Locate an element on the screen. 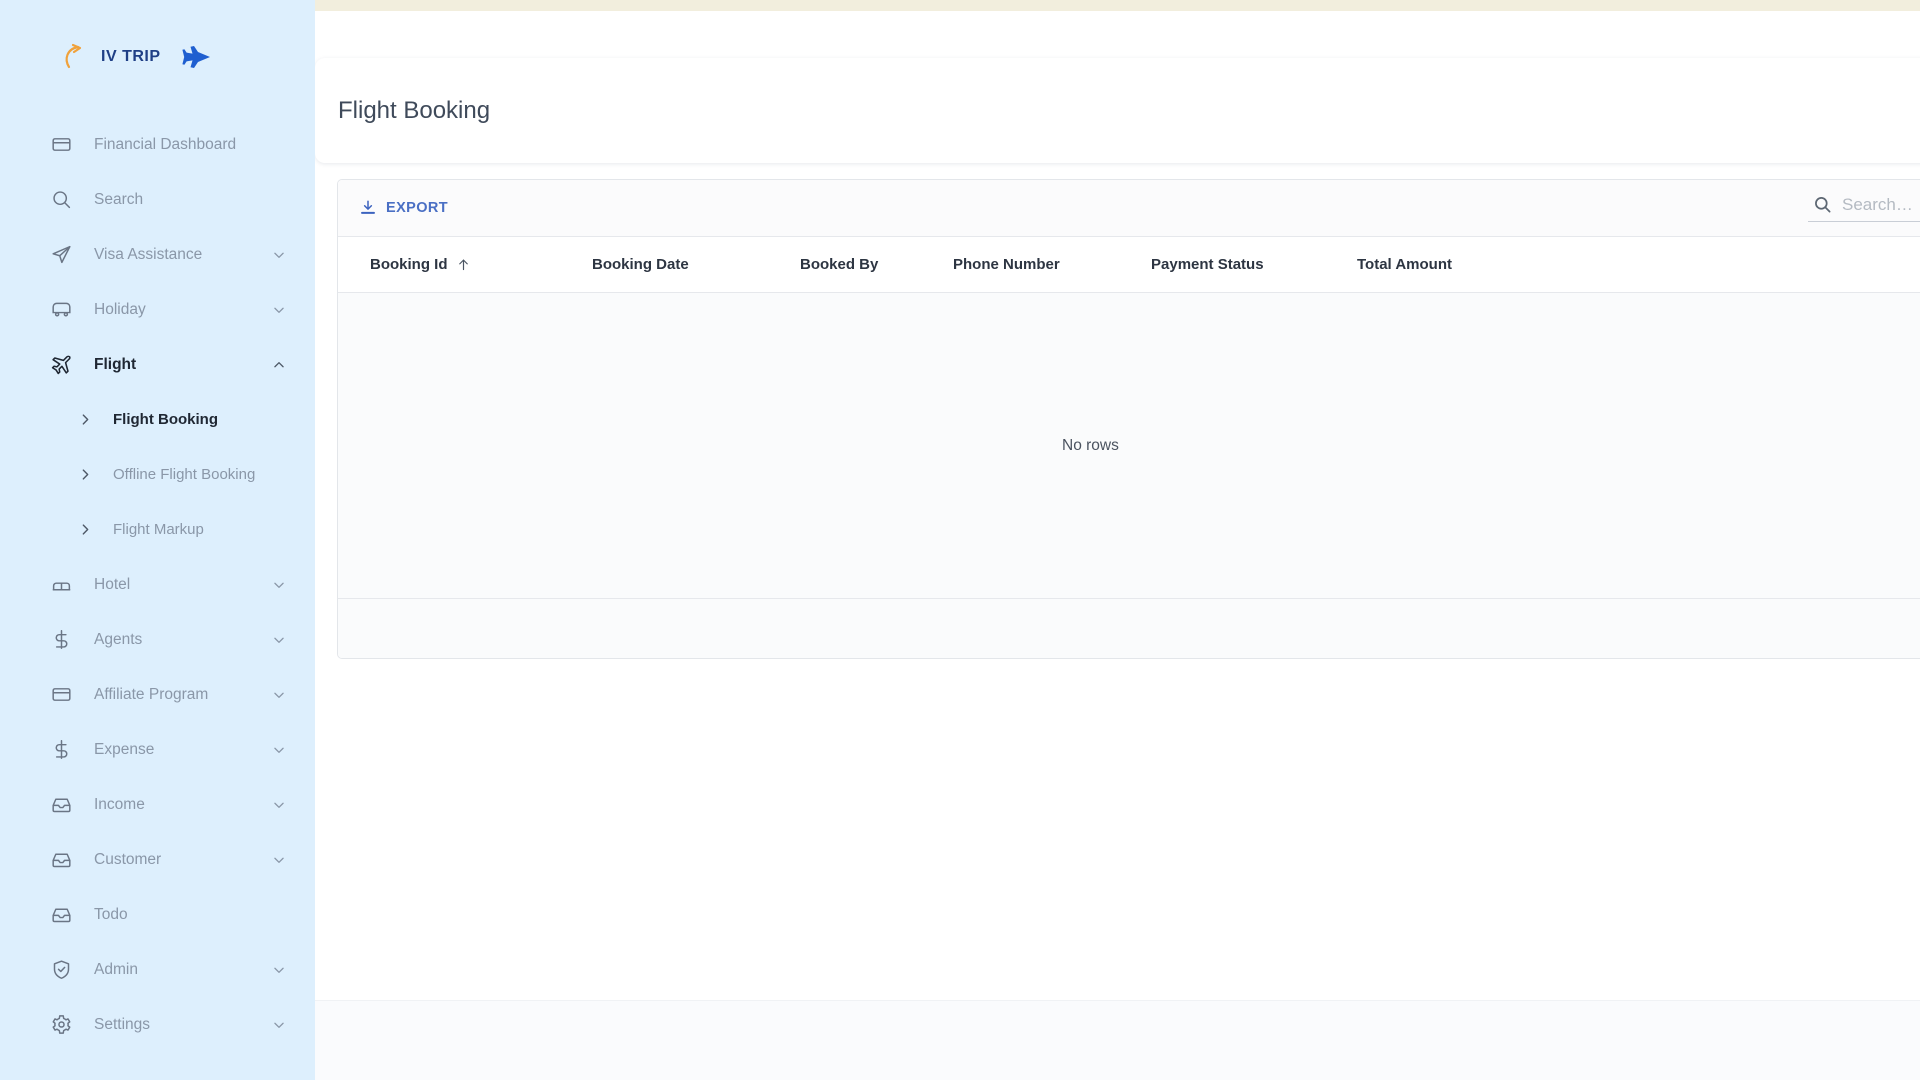 The height and width of the screenshot is (1080, 1920). grid-search is located at coordinates (1864, 208).